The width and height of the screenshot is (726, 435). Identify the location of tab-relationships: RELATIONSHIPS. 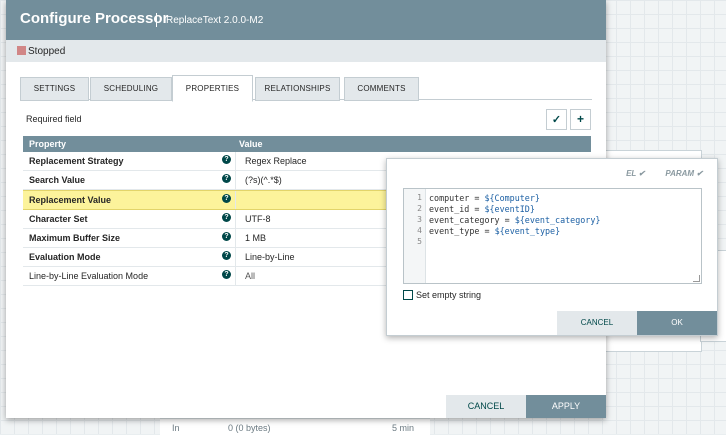
(297, 89).